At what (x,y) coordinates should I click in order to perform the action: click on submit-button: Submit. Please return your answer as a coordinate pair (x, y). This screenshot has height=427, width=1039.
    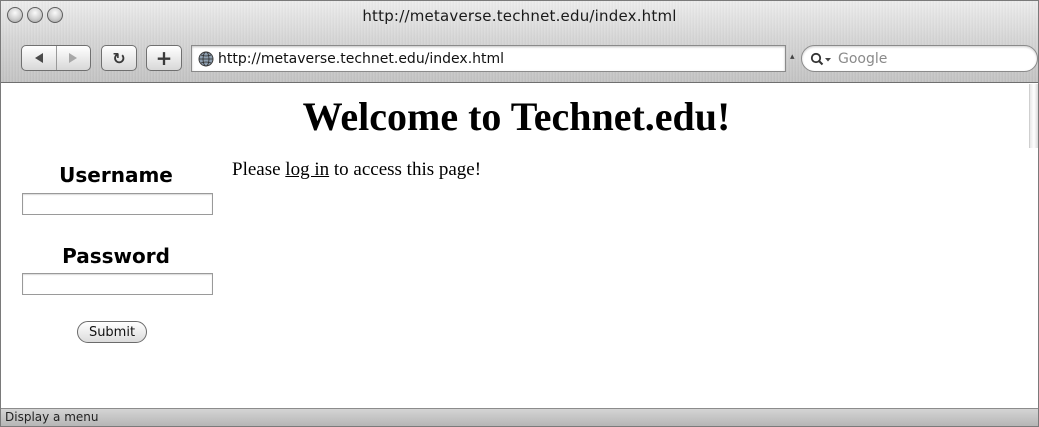
    Looking at the image, I should click on (112, 332).